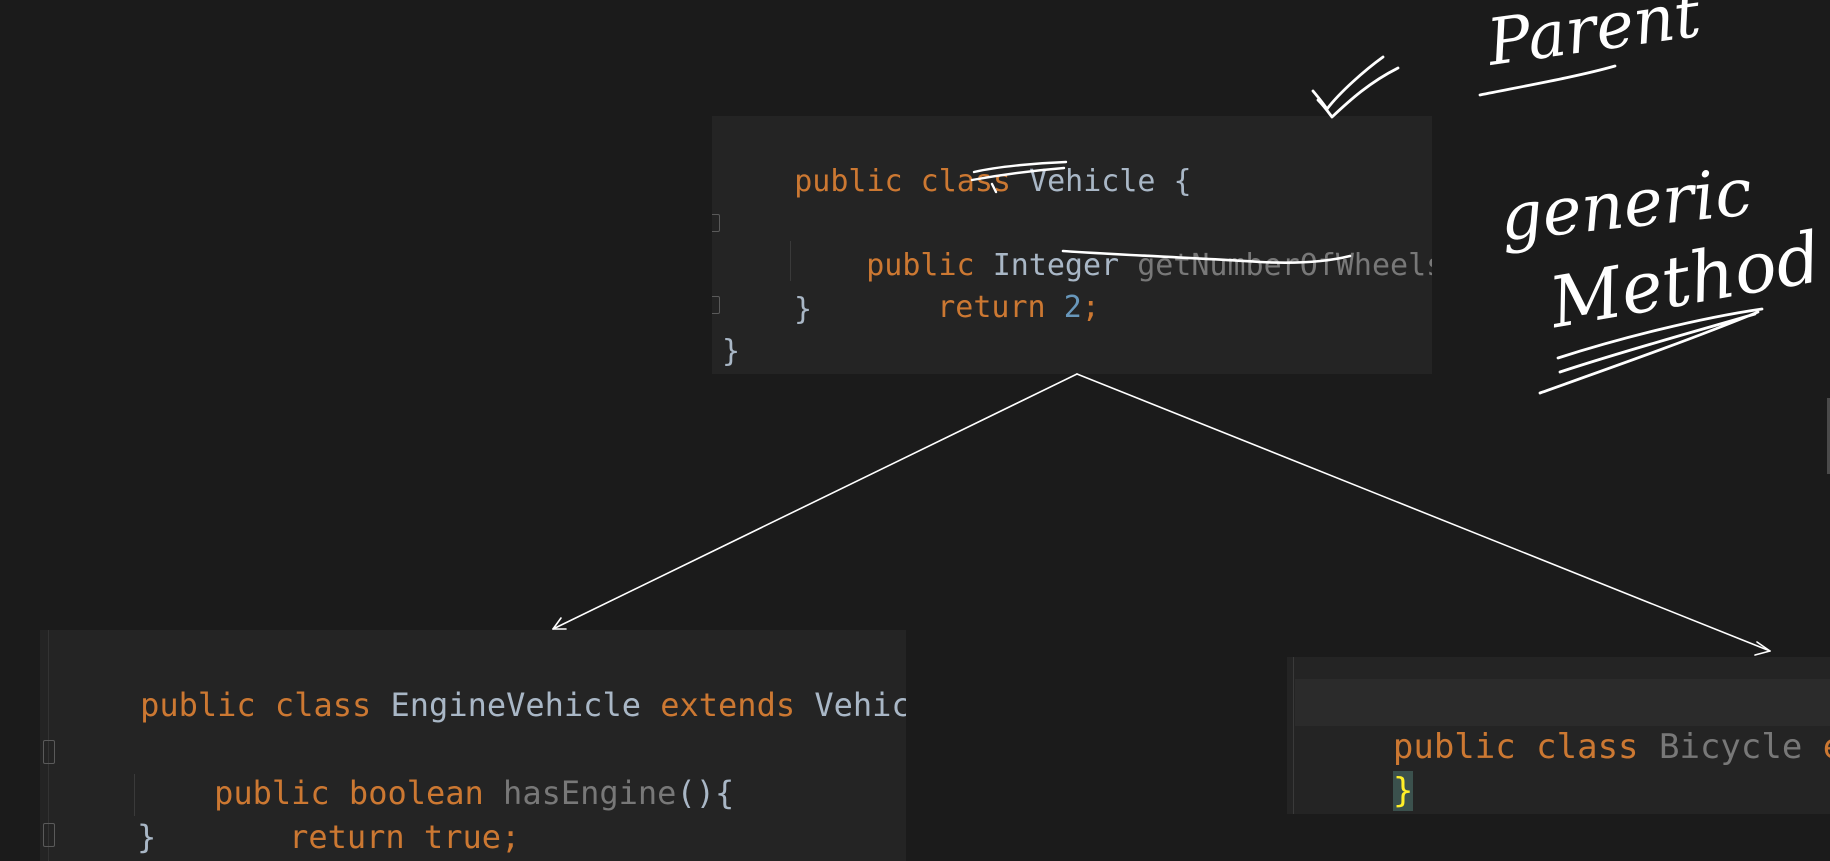 The image size is (1830, 861). I want to click on parent-class-name: Vehicle{, so click(860, 705).